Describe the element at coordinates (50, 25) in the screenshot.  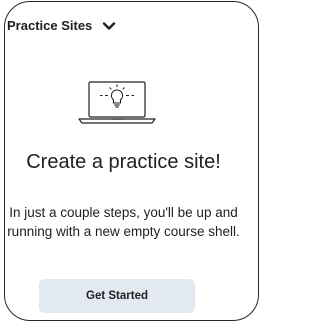
I see `card-title: Practice Sites` at that location.